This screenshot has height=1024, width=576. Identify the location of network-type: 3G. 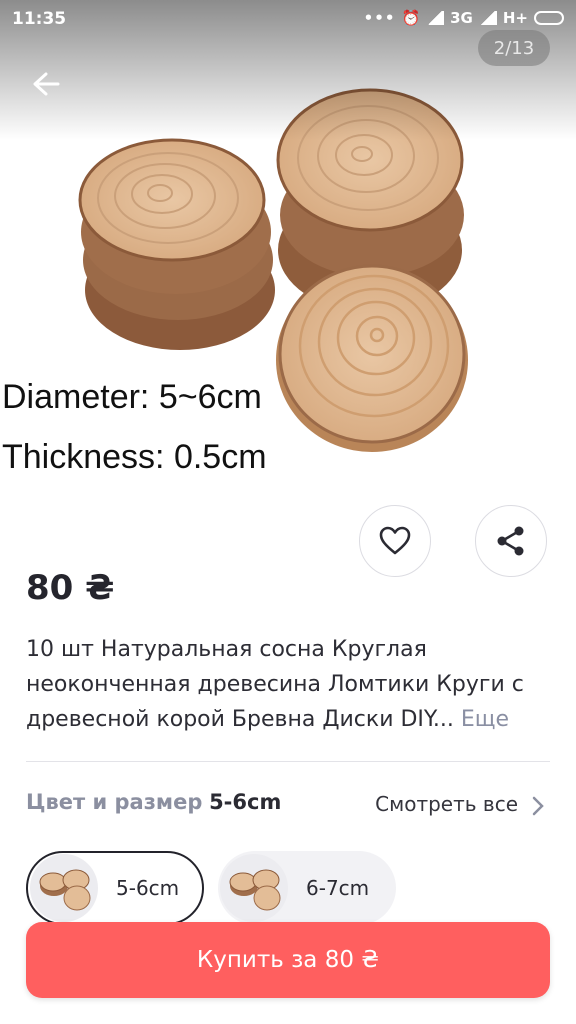
(461, 18).